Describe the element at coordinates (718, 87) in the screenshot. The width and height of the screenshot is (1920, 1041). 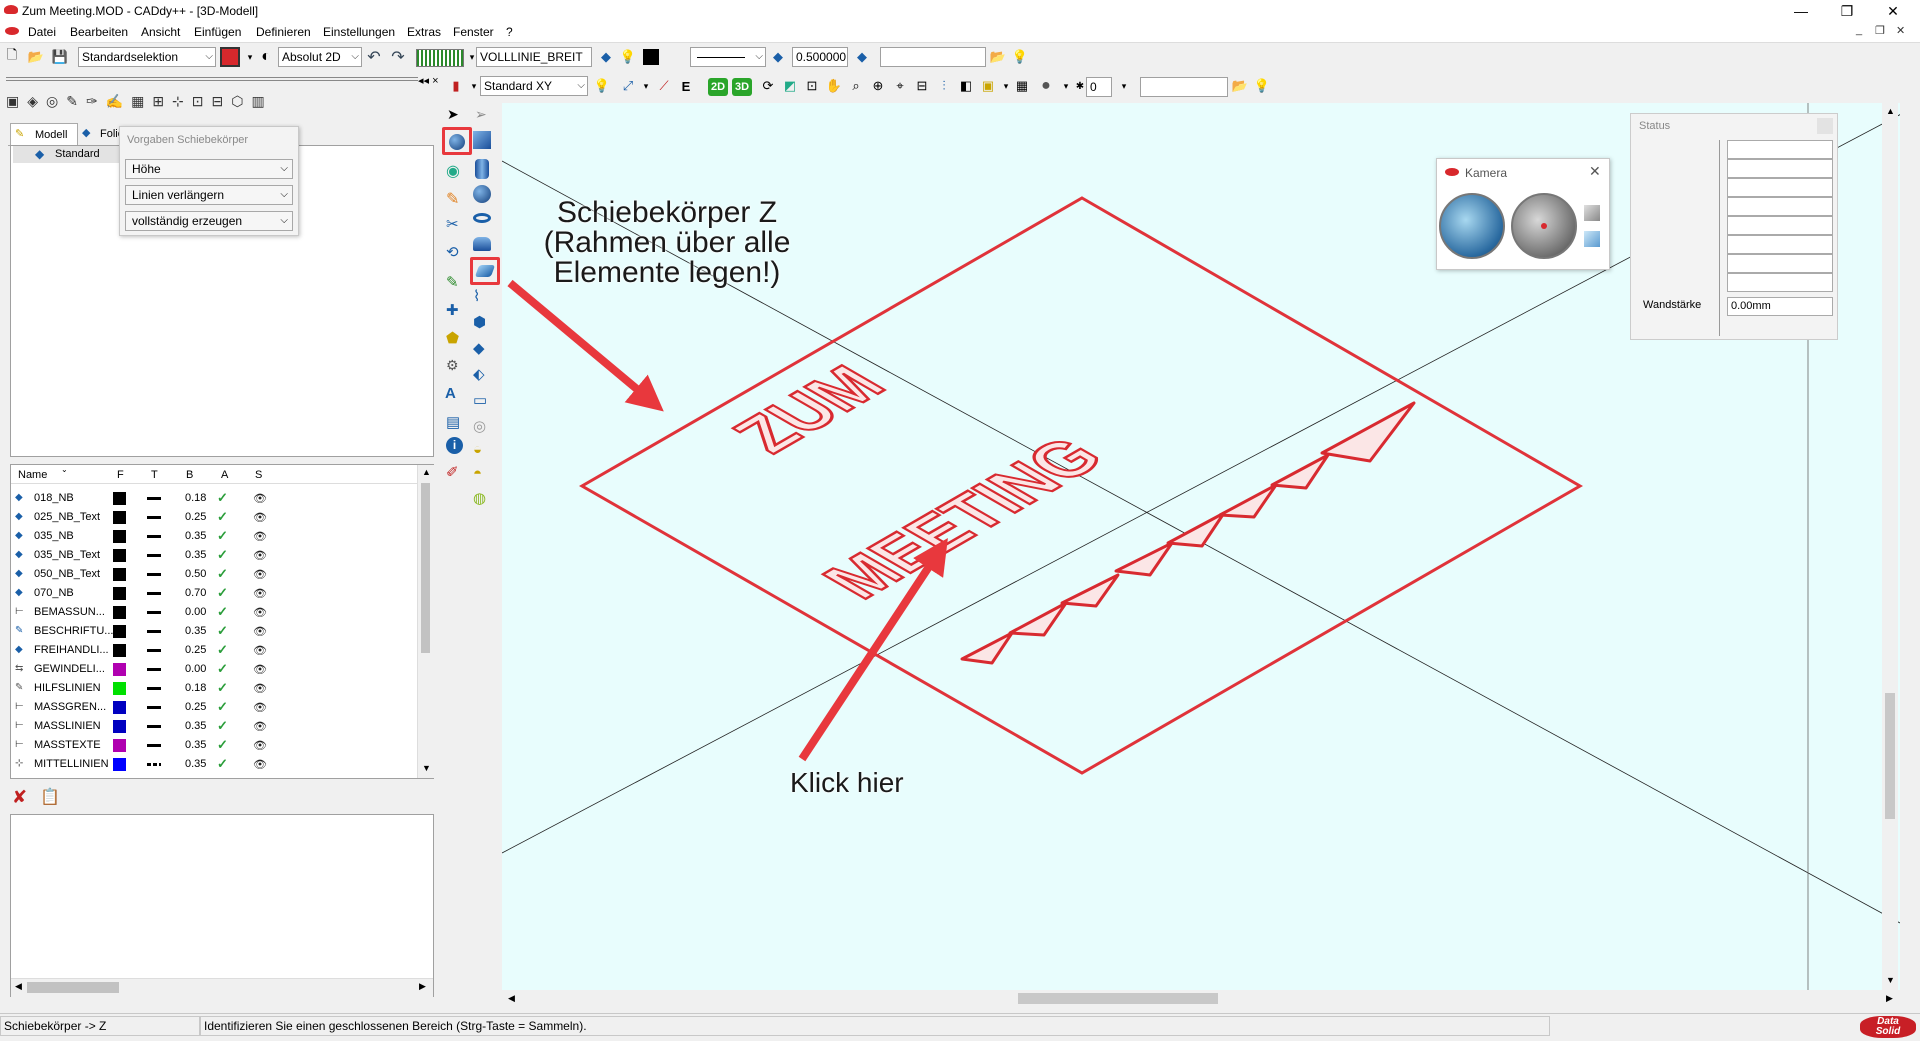
I see `view-2d-button: 2D` at that location.